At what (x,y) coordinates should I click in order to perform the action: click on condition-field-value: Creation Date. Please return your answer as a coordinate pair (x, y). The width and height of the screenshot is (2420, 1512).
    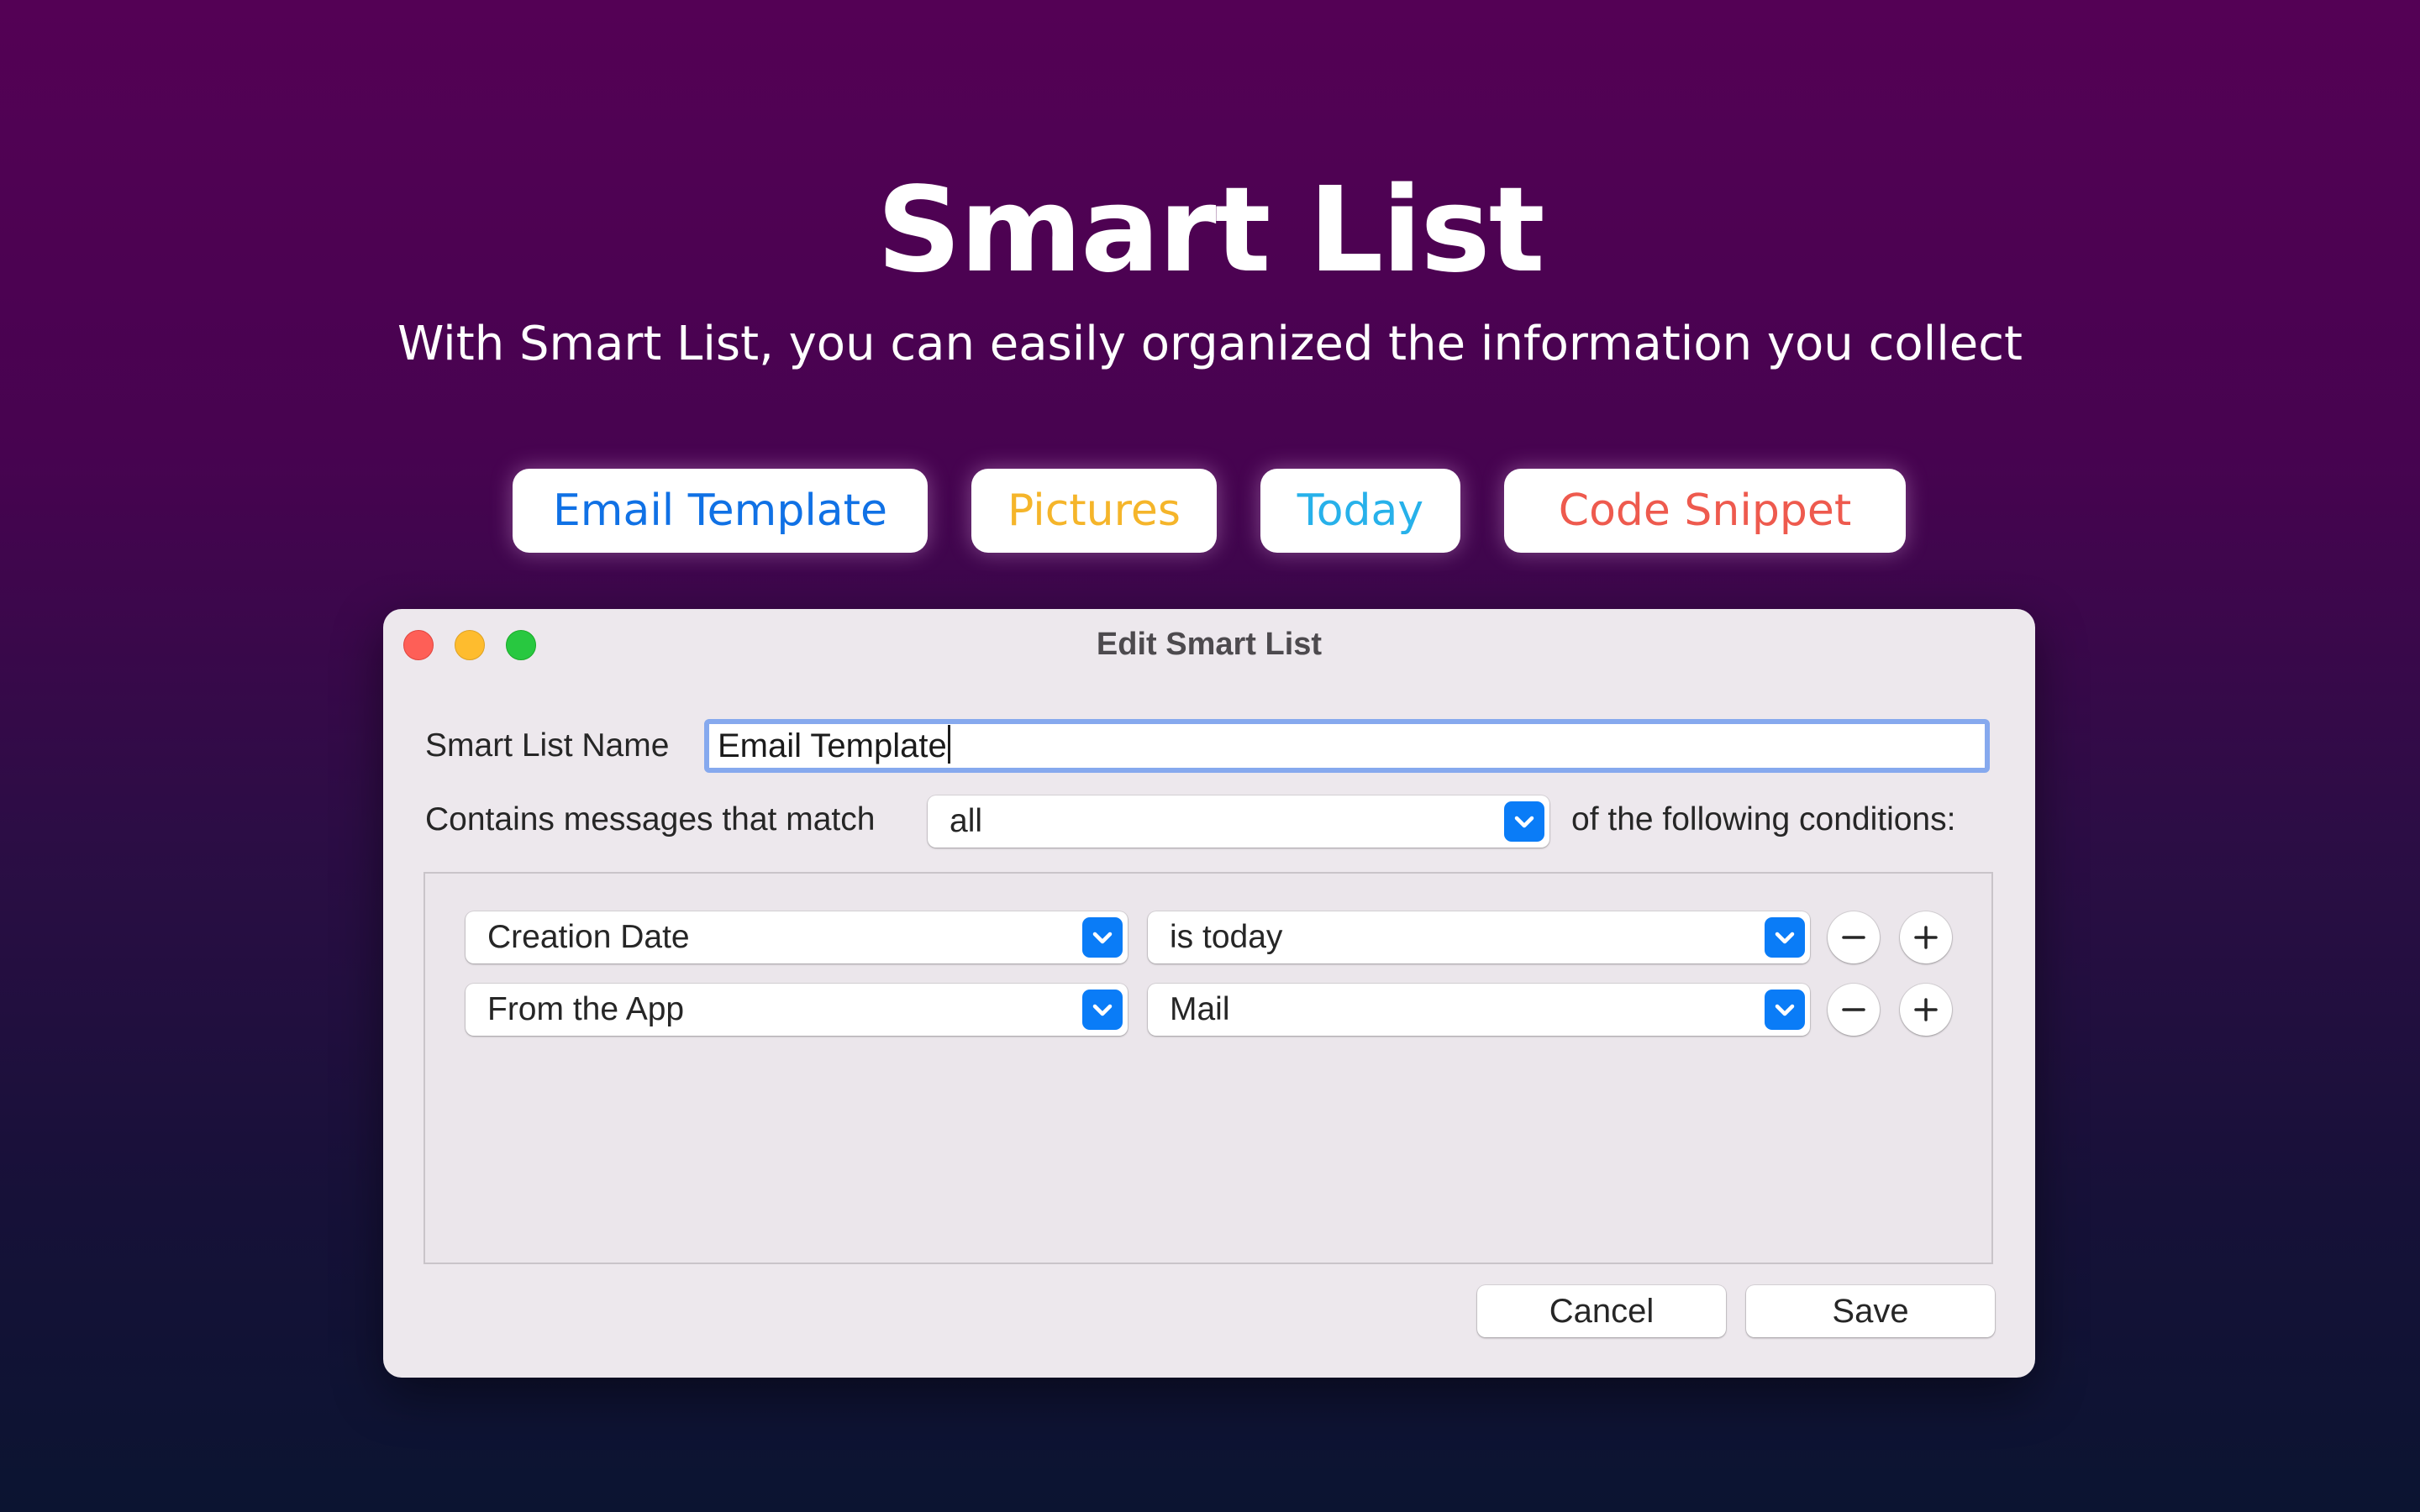
    Looking at the image, I should click on (588, 937).